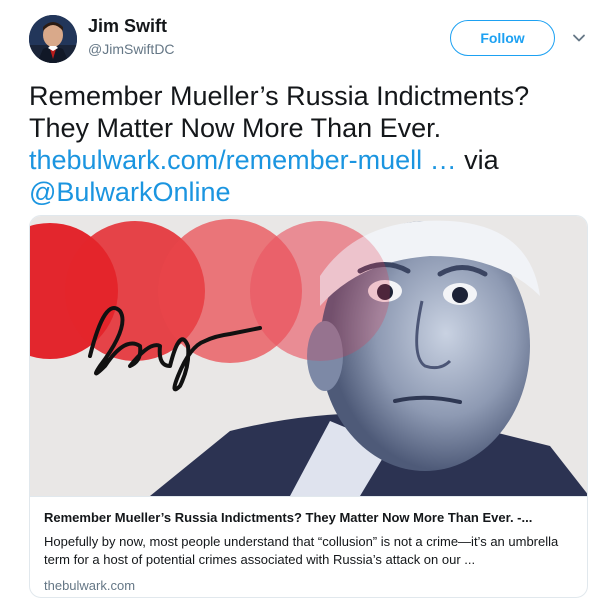 Image resolution: width=613 pixels, height=609 pixels. What do you see at coordinates (477, 160) in the screenshot?
I see `via-text: via` at bounding box center [477, 160].